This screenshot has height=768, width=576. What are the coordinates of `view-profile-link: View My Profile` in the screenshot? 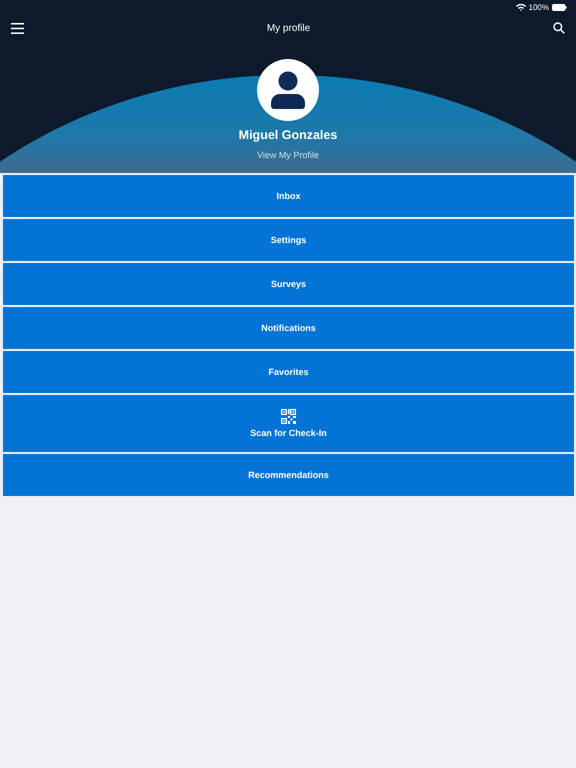 It's located at (288, 155).